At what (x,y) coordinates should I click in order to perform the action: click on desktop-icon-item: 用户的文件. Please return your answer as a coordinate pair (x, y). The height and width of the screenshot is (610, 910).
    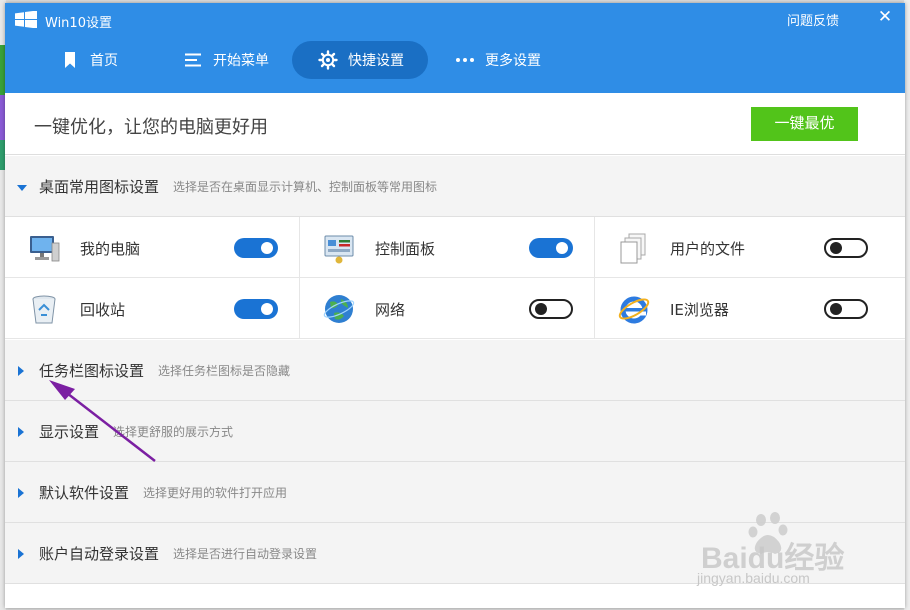
    Looking at the image, I should click on (750, 247).